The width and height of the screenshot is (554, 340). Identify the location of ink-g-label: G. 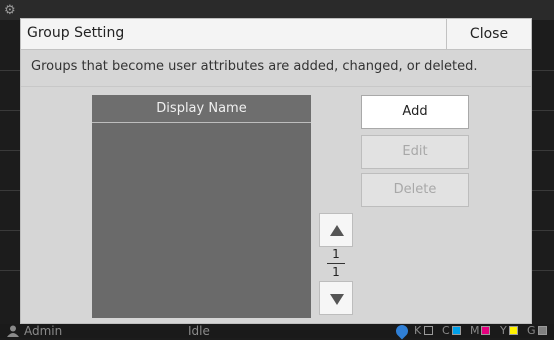
(531, 330).